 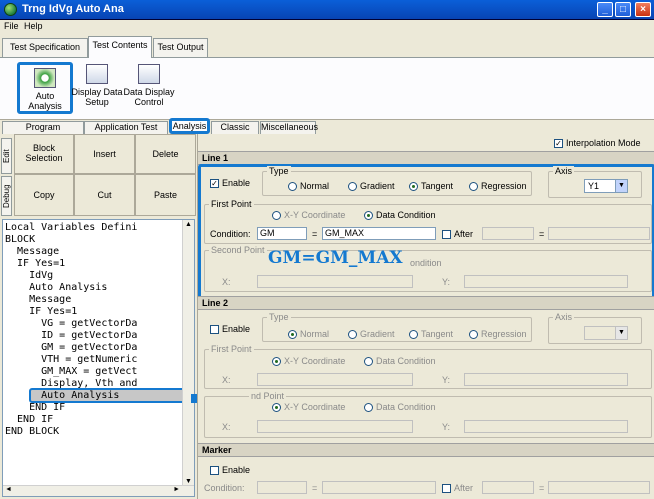 What do you see at coordinates (457, 488) in the screenshot?
I see `marker-after-checkbox: After` at bounding box center [457, 488].